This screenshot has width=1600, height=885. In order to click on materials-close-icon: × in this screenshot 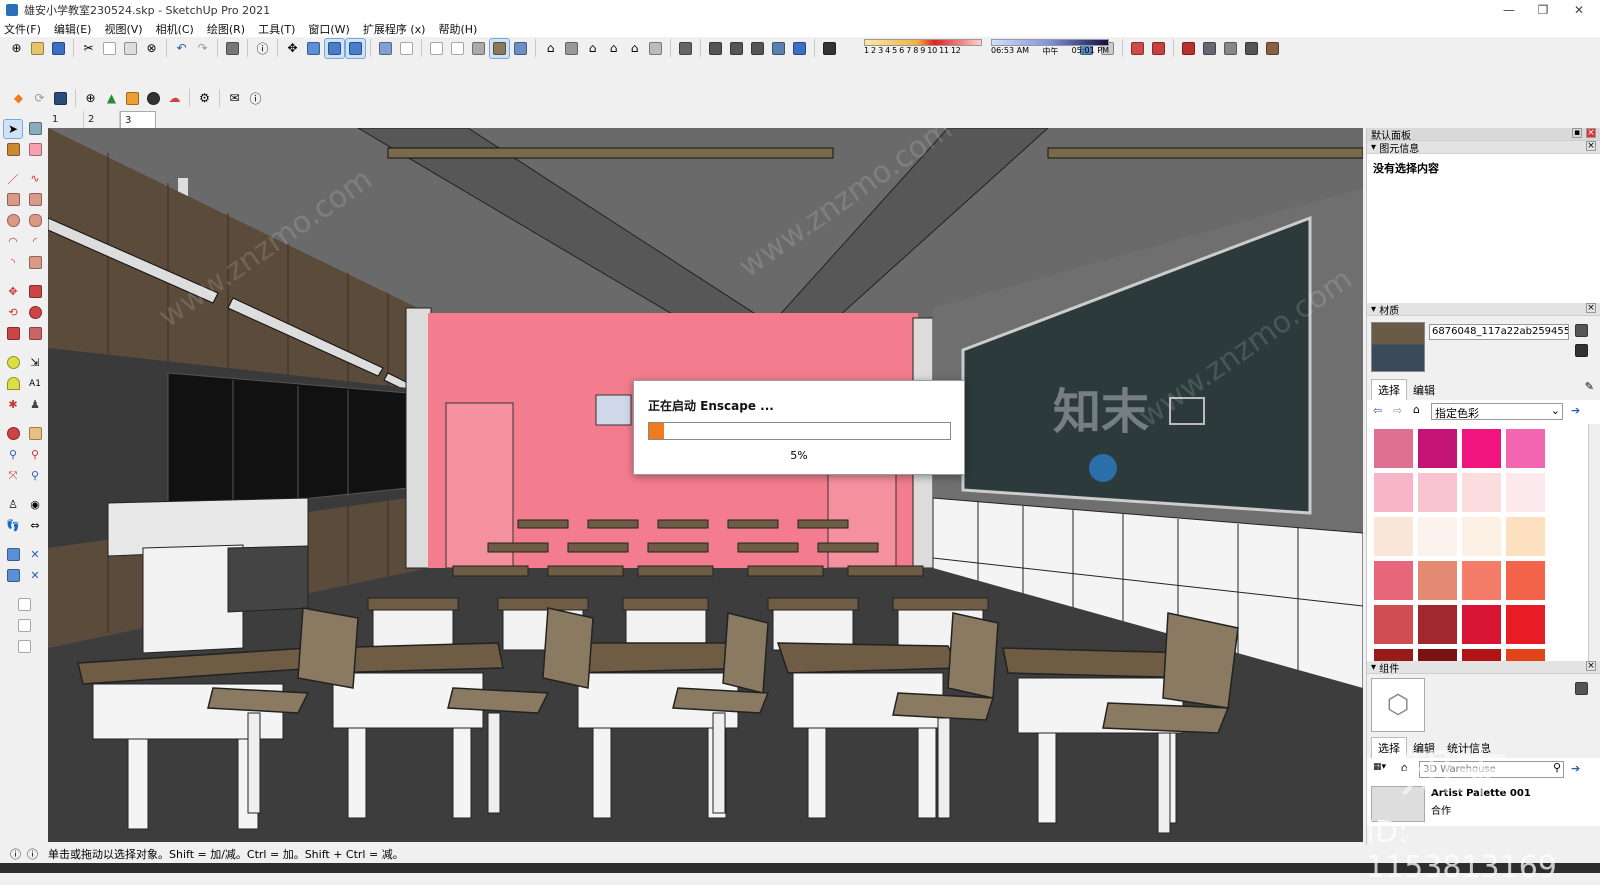, I will do `click(1591, 308)`.